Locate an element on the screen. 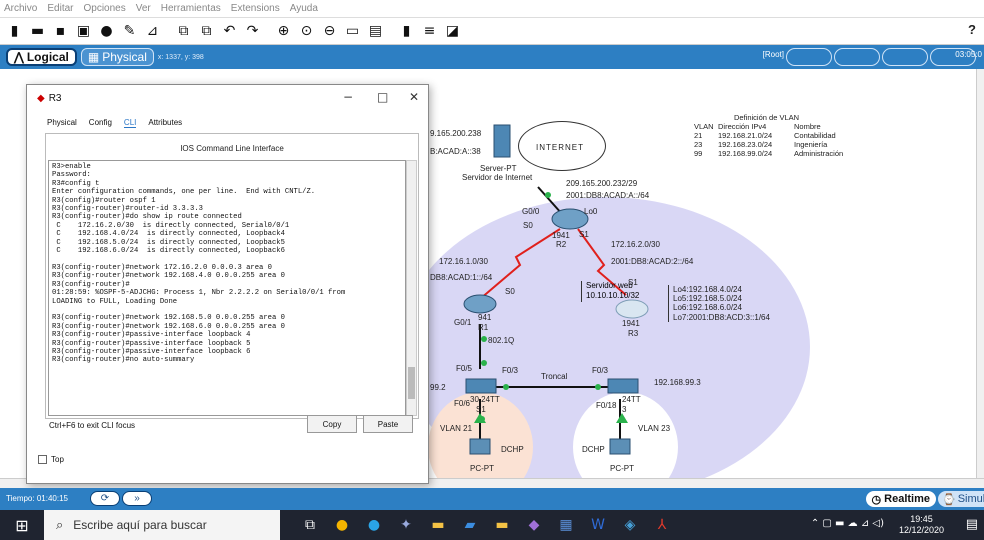  chrome-icon: ● is located at coordinates (342, 525).